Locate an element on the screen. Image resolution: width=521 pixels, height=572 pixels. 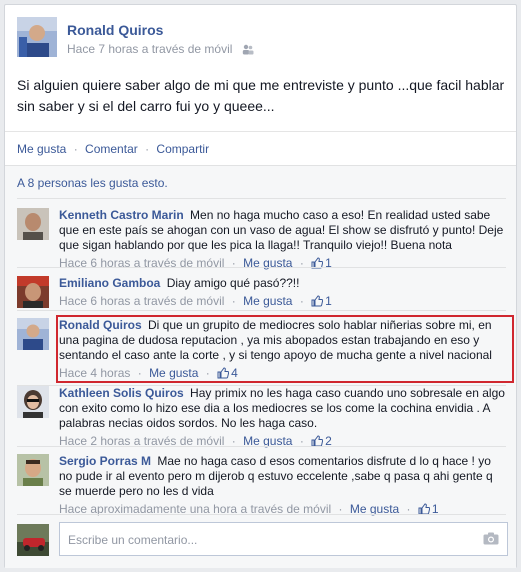
commenter-name: Kenneth Castro Marin is located at coordinates (121, 215).